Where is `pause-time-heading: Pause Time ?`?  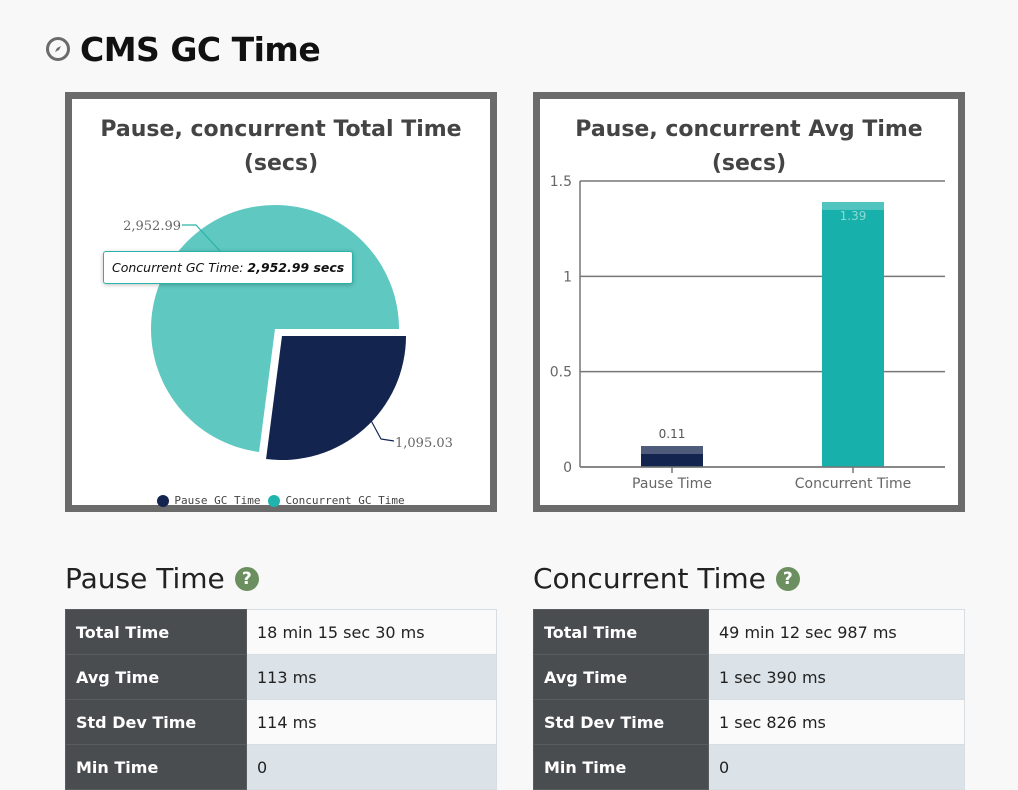
pause-time-heading: Pause Time ? is located at coordinates (162, 578).